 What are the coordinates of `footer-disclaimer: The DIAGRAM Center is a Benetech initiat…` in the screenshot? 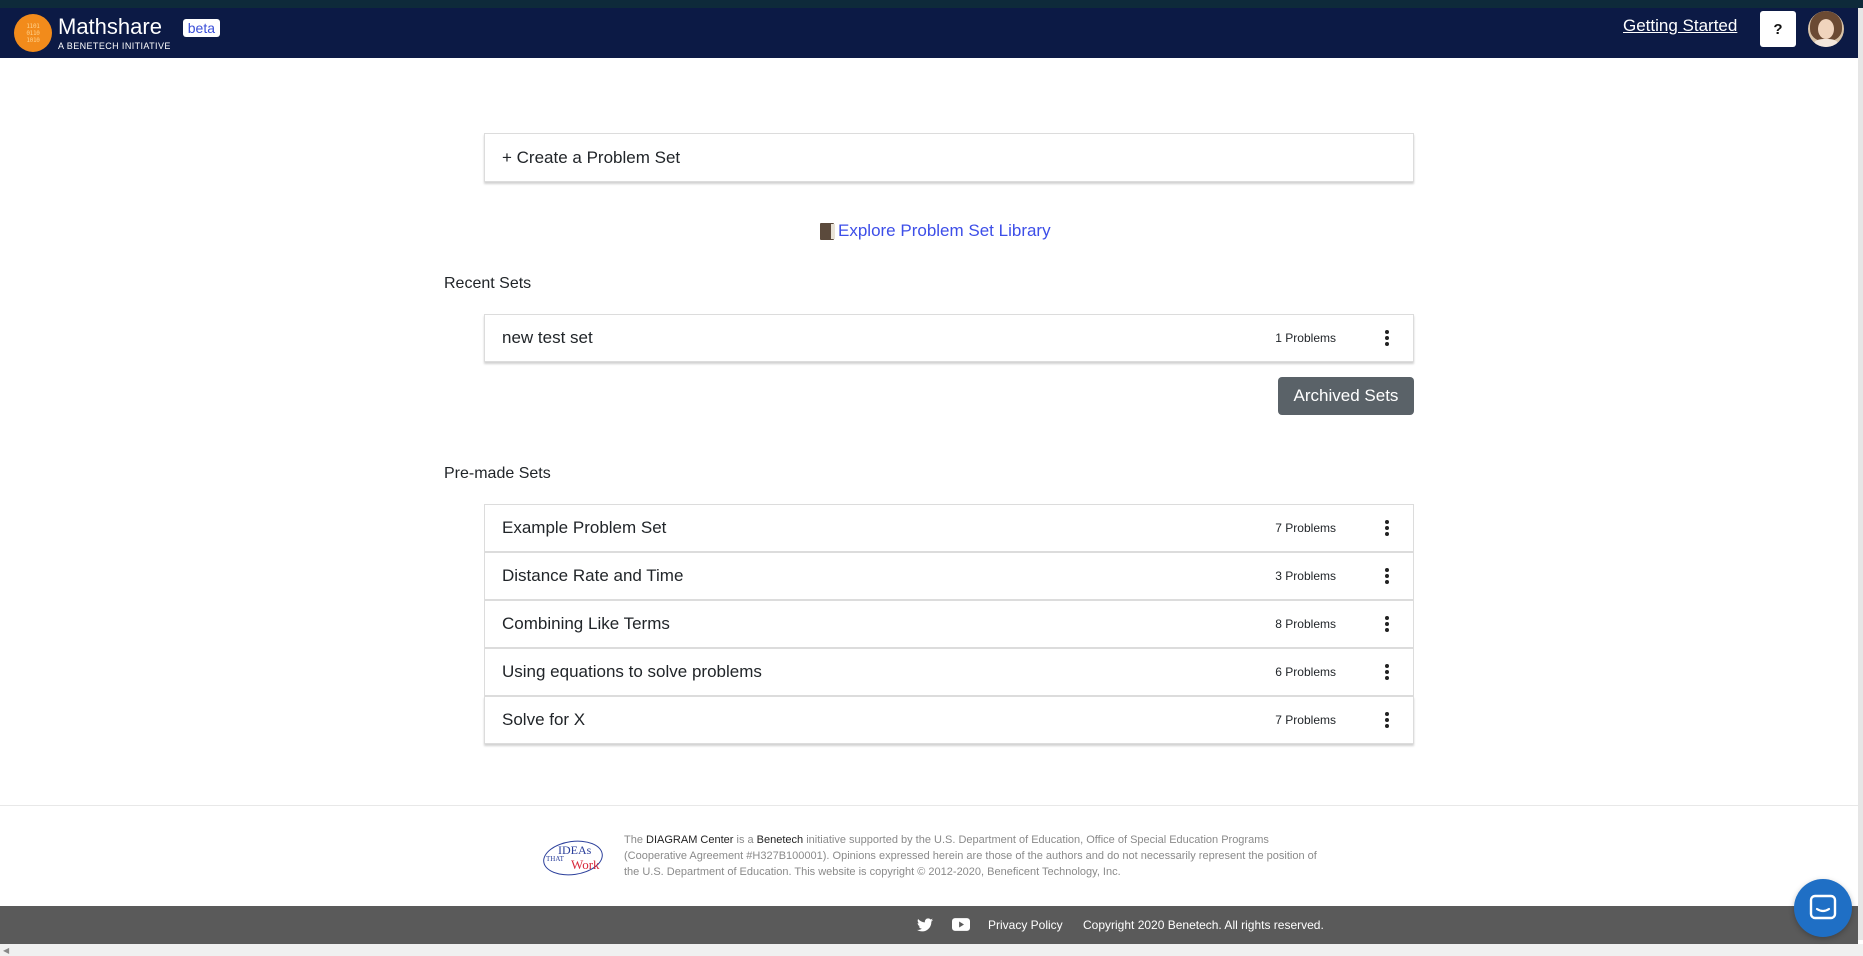 It's located at (970, 856).